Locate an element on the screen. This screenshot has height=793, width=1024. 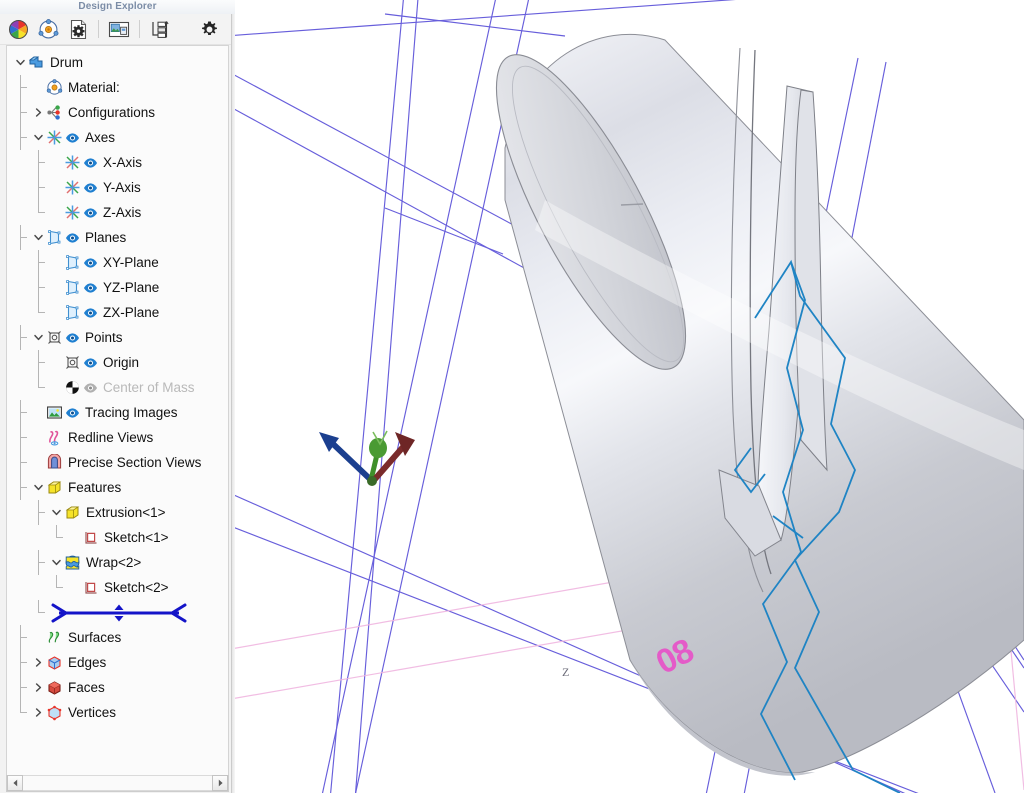
tree-item-tracing-images: Tracing Images is located at coordinates (117, 412).